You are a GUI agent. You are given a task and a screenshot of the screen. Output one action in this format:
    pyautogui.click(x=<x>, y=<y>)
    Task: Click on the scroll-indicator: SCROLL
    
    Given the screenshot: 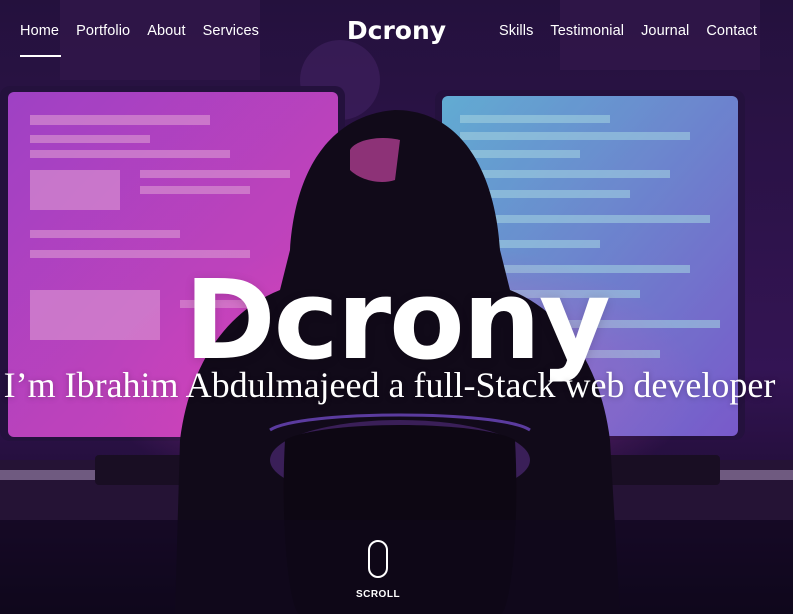 What is the action you would take?
    pyautogui.click(x=378, y=570)
    